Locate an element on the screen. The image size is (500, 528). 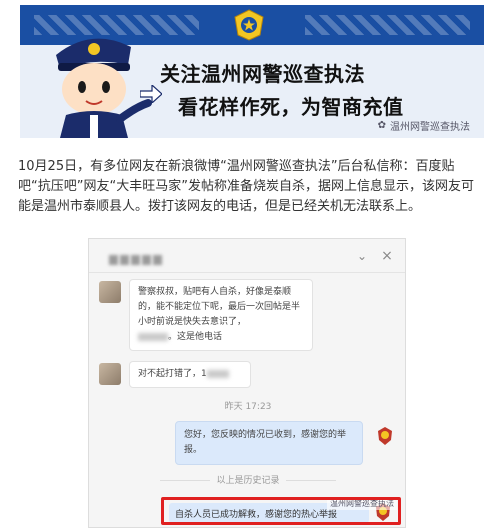
history-separator: 以上是历史记录 is located at coordinates (247, 479).